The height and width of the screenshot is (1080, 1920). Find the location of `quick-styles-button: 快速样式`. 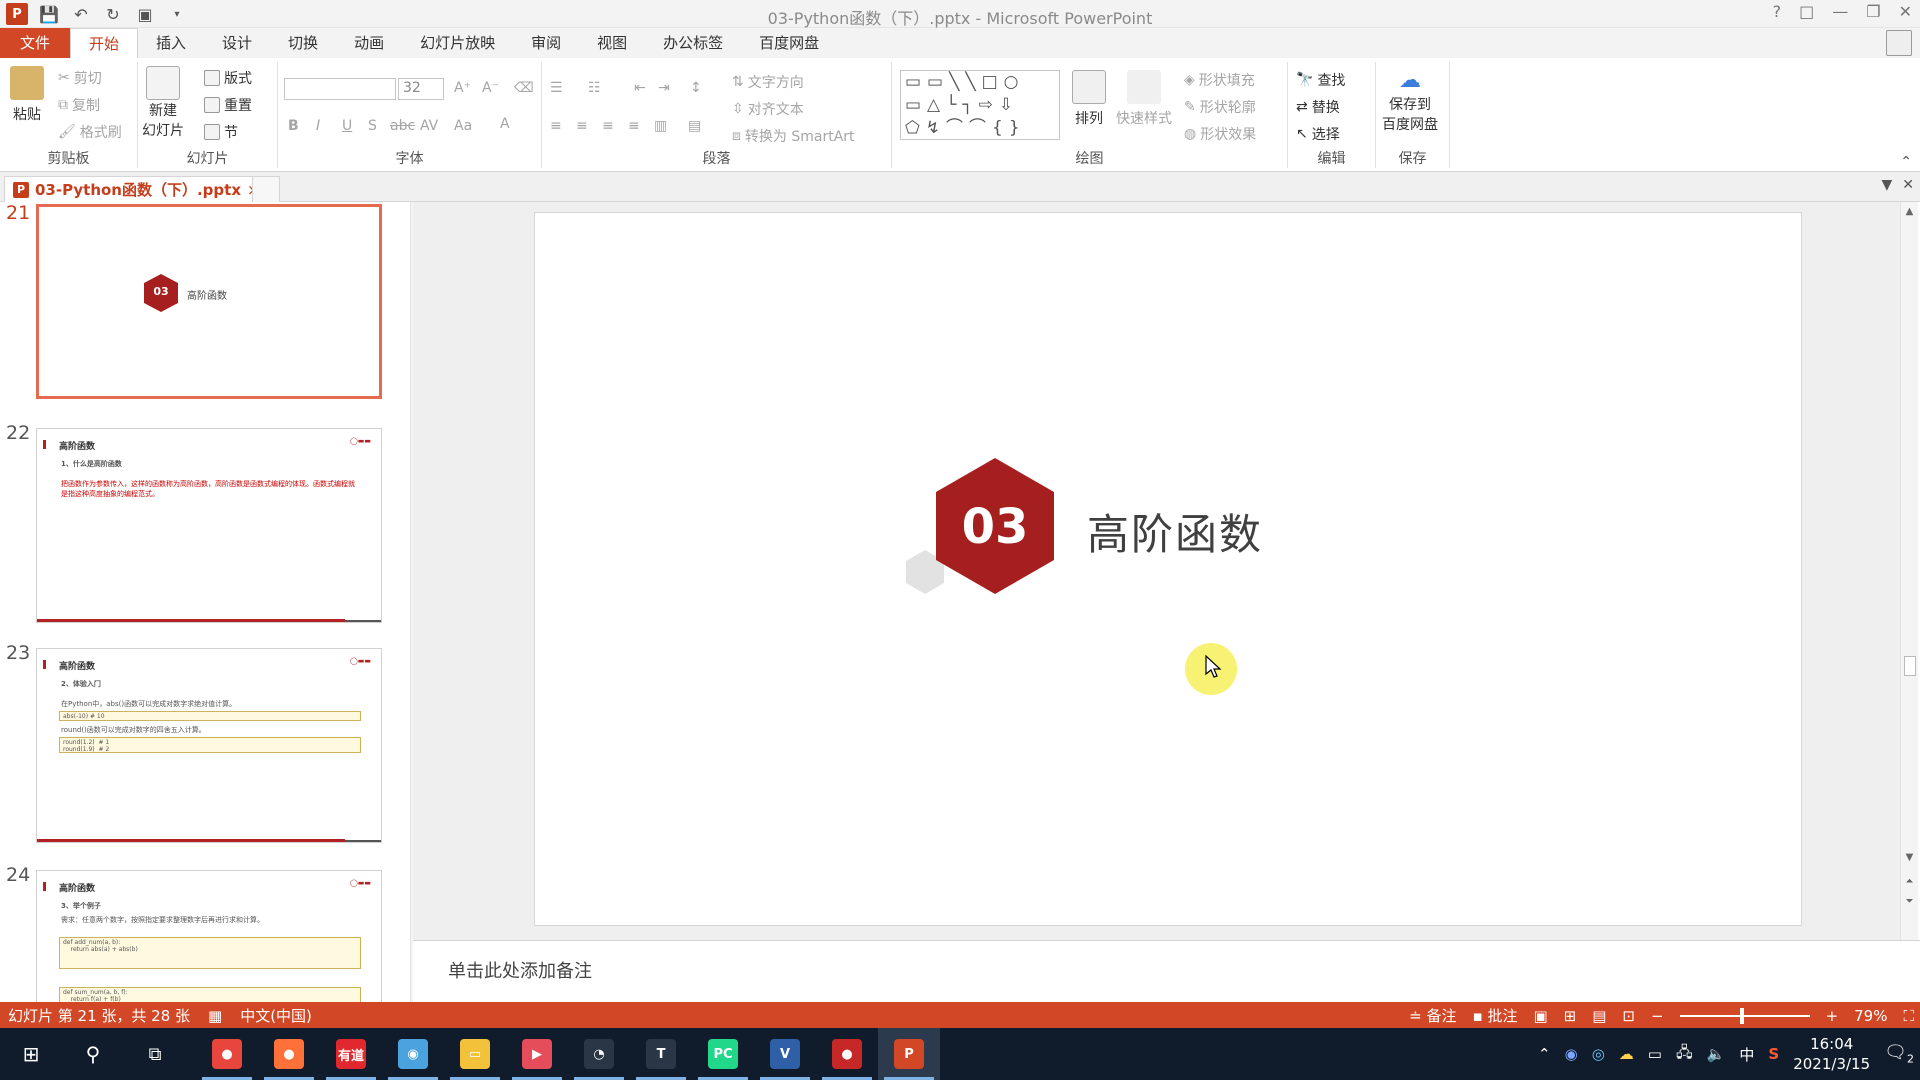

quick-styles-button: 快速样式 is located at coordinates (1144, 99).